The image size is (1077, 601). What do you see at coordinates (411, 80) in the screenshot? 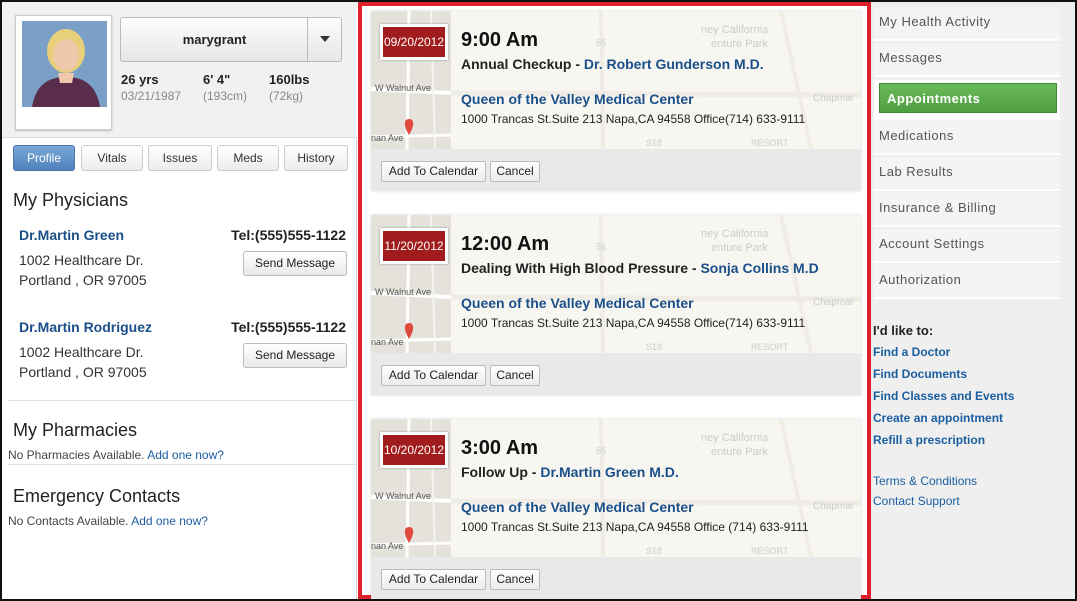
I see `map-thumbnail: W Walnut Ave nan Ave 09/20/2012` at bounding box center [411, 80].